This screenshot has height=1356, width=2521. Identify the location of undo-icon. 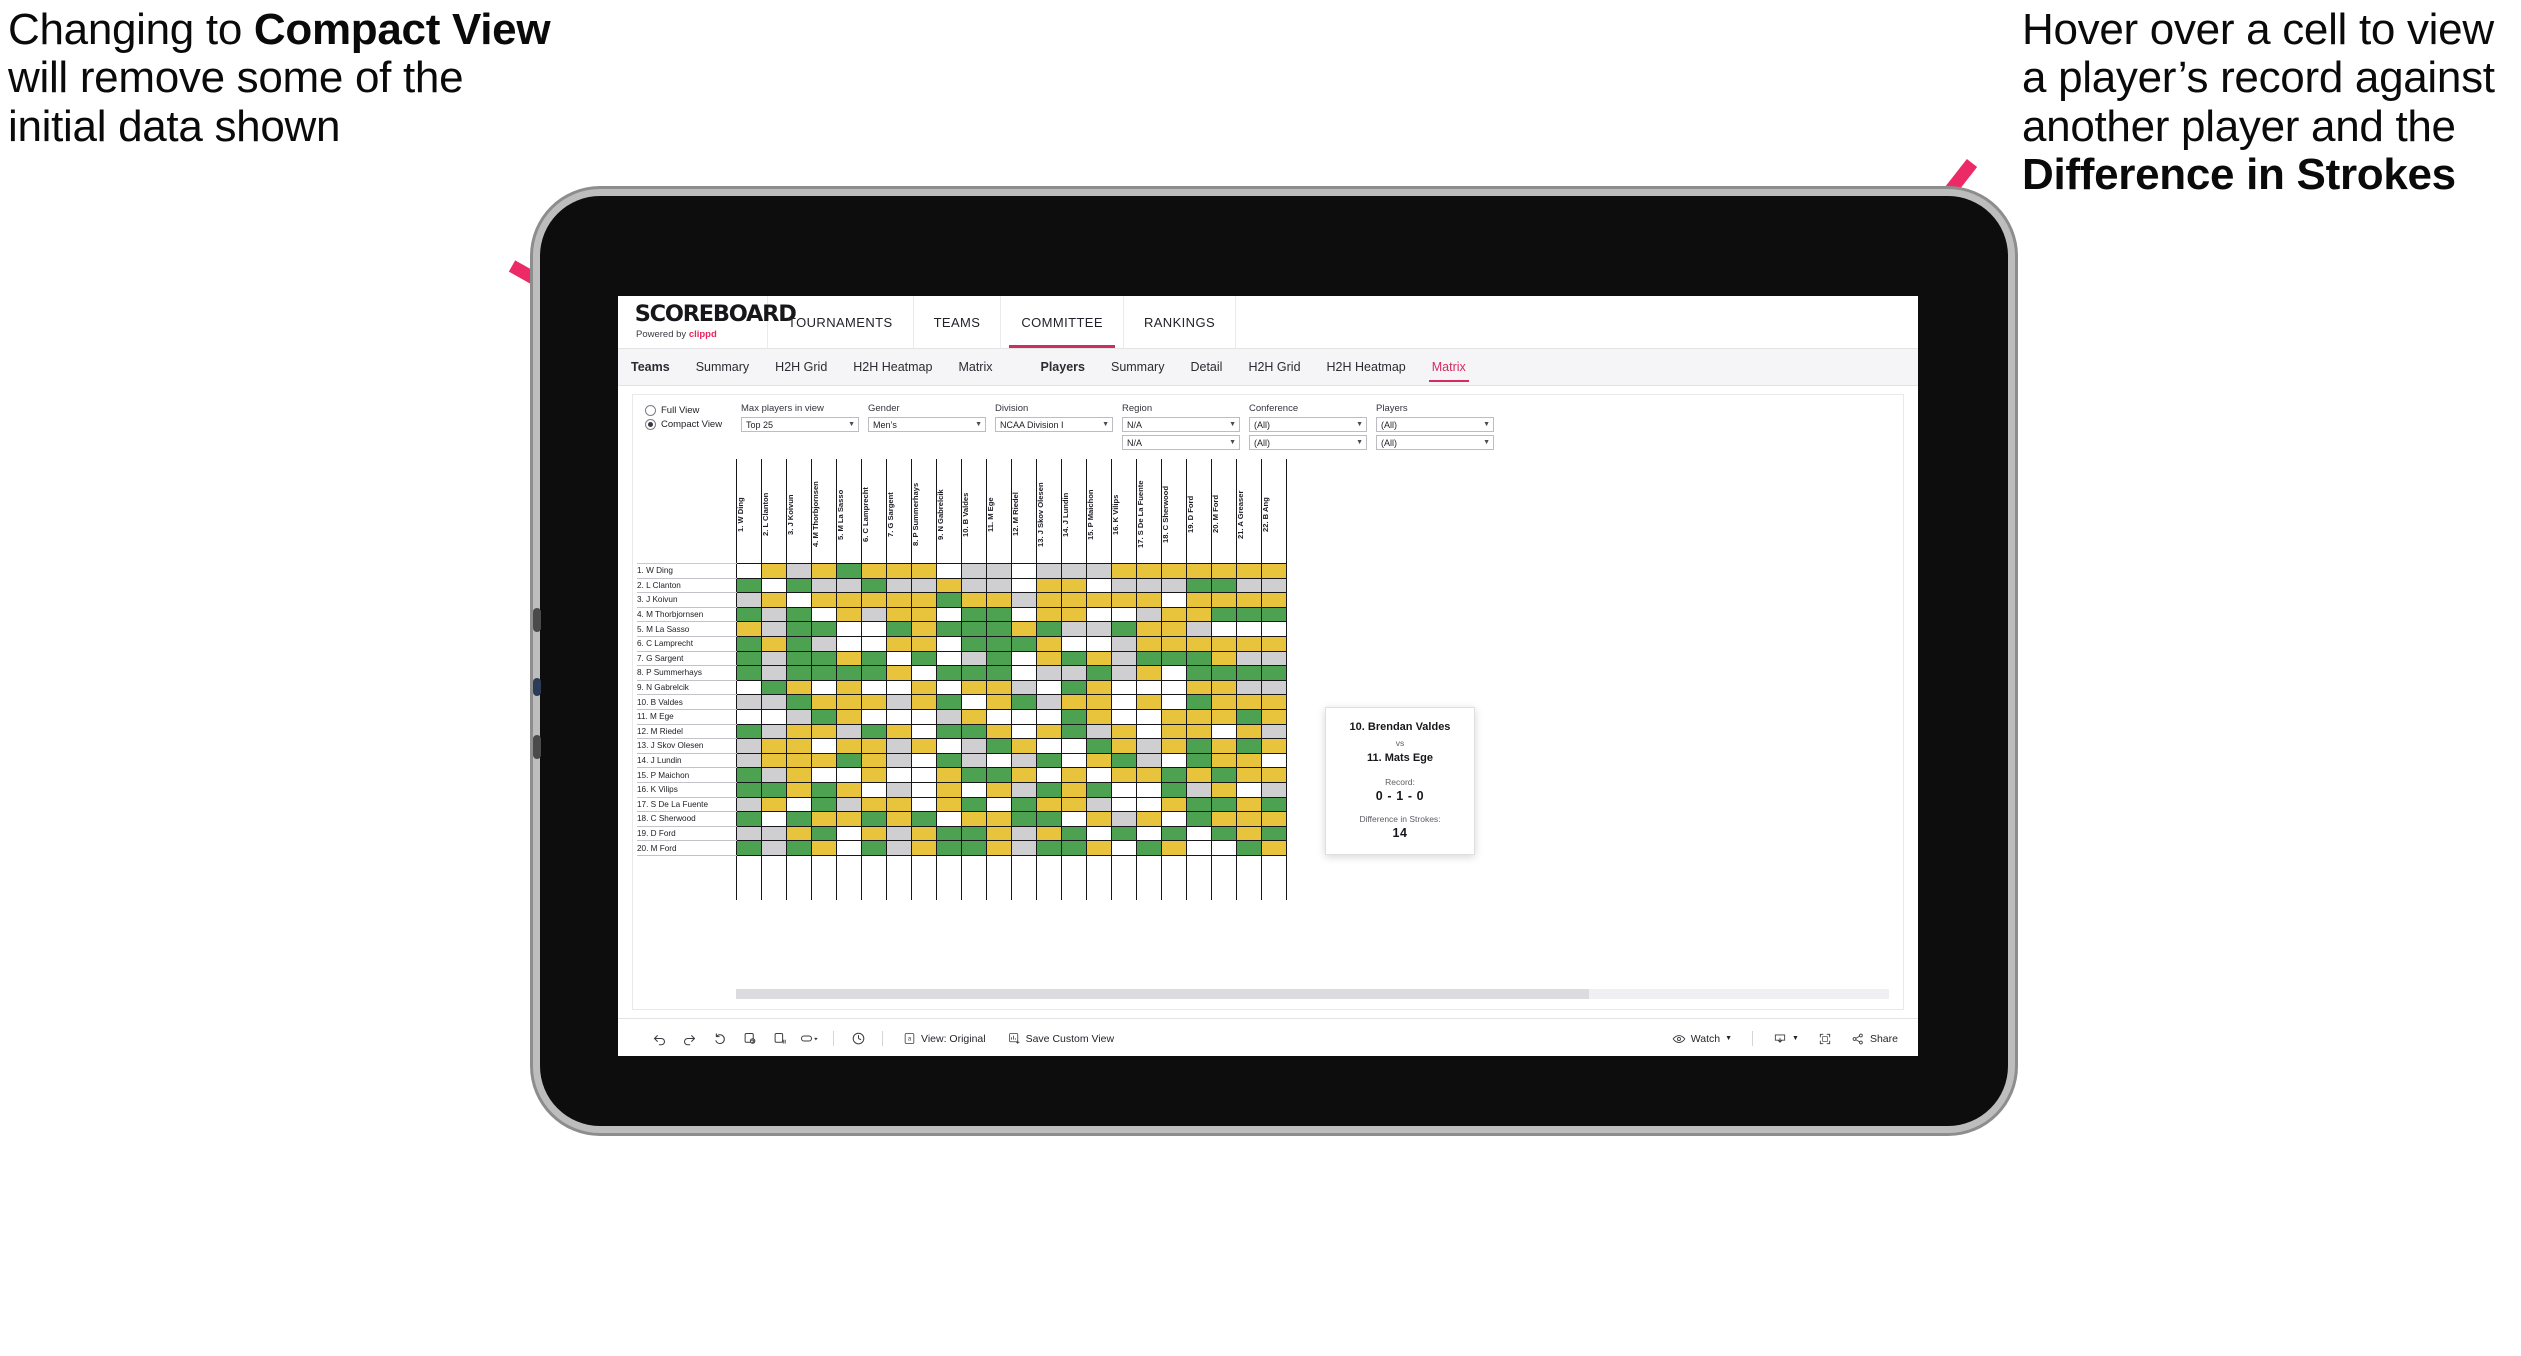
(659, 1039).